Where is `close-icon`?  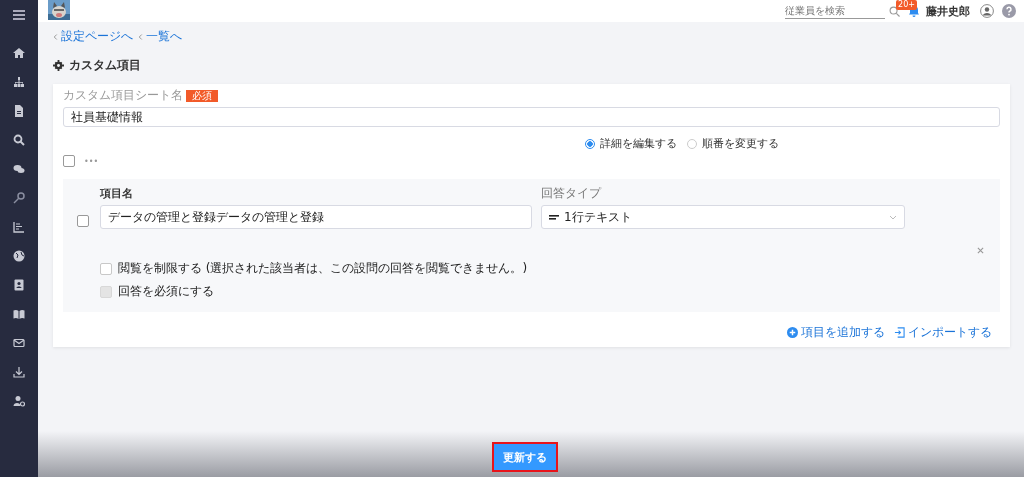
close-icon is located at coordinates (980, 250).